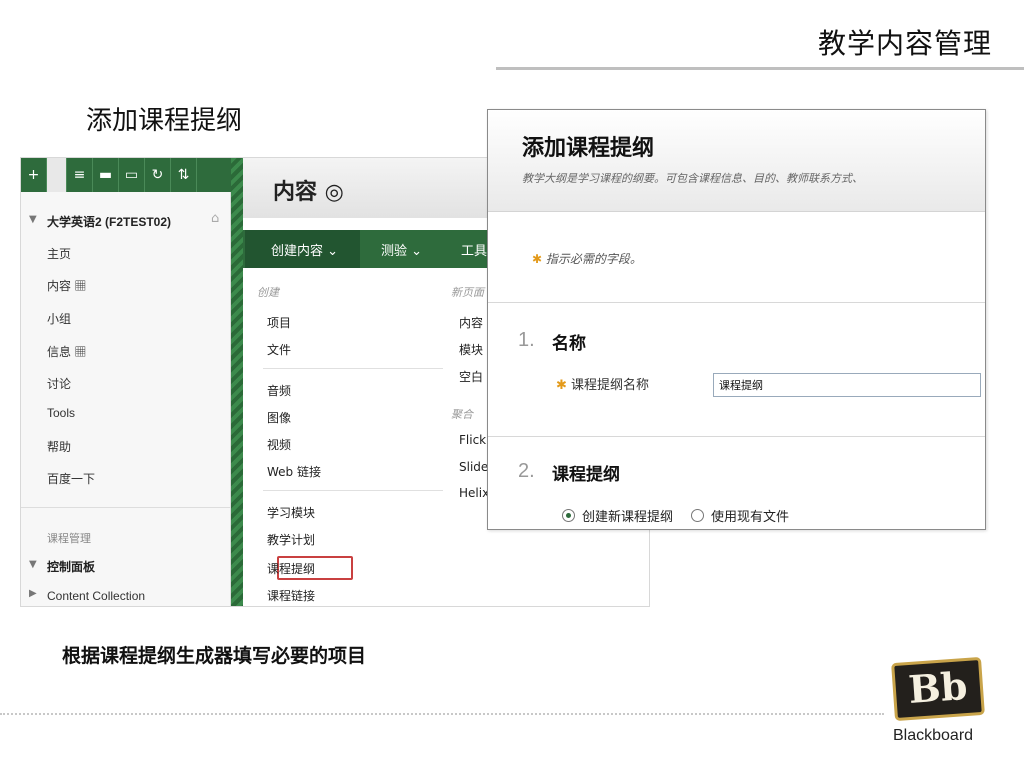 Image resolution: width=1024 pixels, height=768 pixels. I want to click on menu-item-course-link: 课程链接, so click(291, 595).